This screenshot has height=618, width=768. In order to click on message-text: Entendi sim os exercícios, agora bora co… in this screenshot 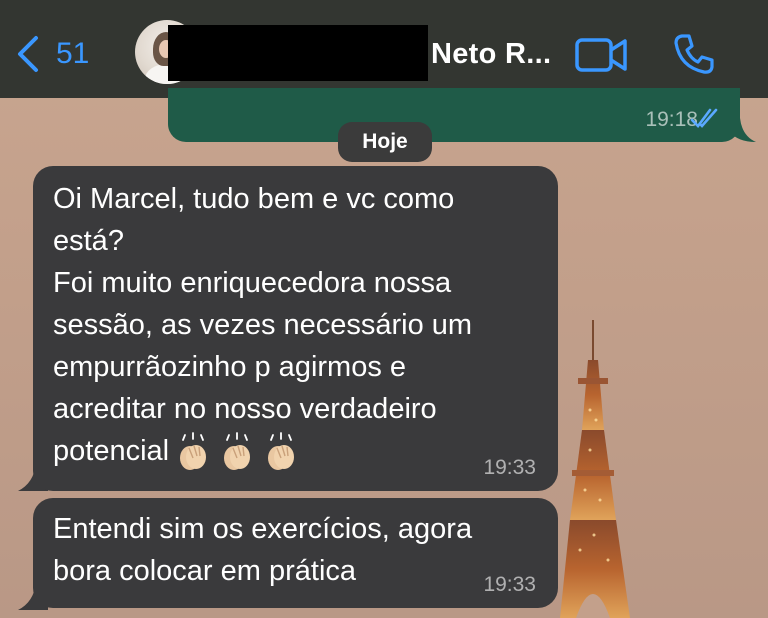, I will do `click(263, 550)`.